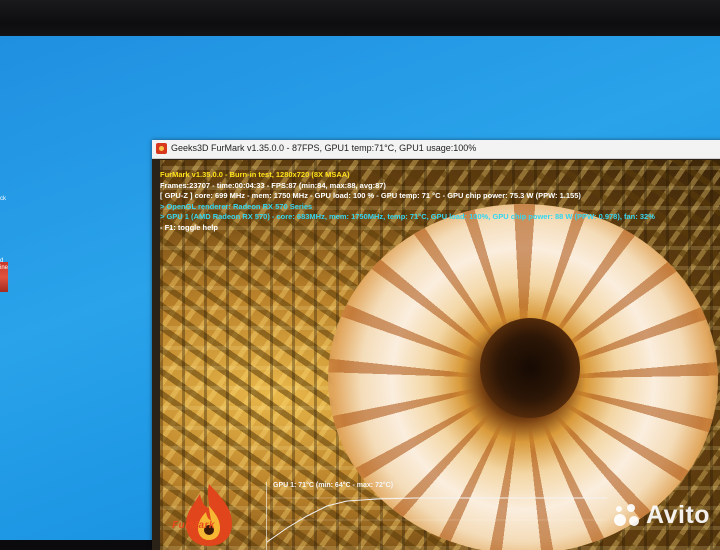 The width and height of the screenshot is (720, 550). I want to click on avito-watermark: Avito, so click(661, 515).